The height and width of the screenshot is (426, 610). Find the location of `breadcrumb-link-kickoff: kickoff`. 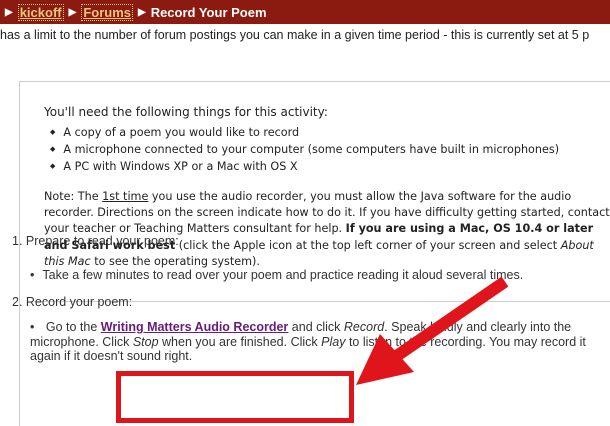

breadcrumb-link-kickoff: kickoff is located at coordinates (40, 12).